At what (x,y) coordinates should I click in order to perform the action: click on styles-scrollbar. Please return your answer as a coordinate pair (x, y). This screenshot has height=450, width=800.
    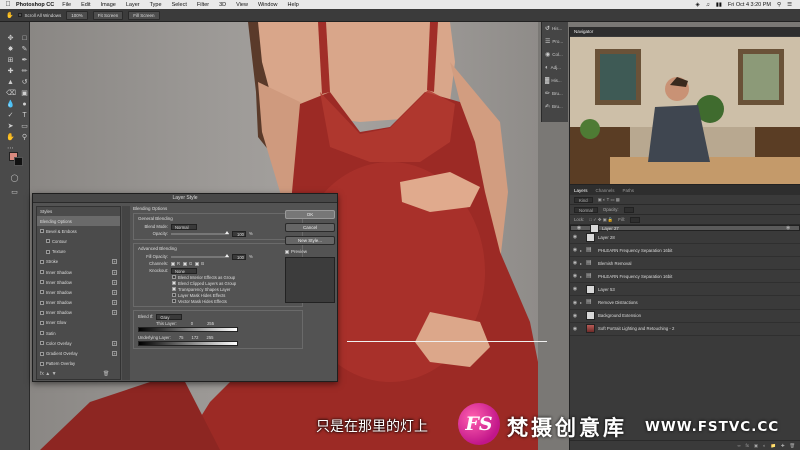
    Looking at the image, I should click on (126, 293).